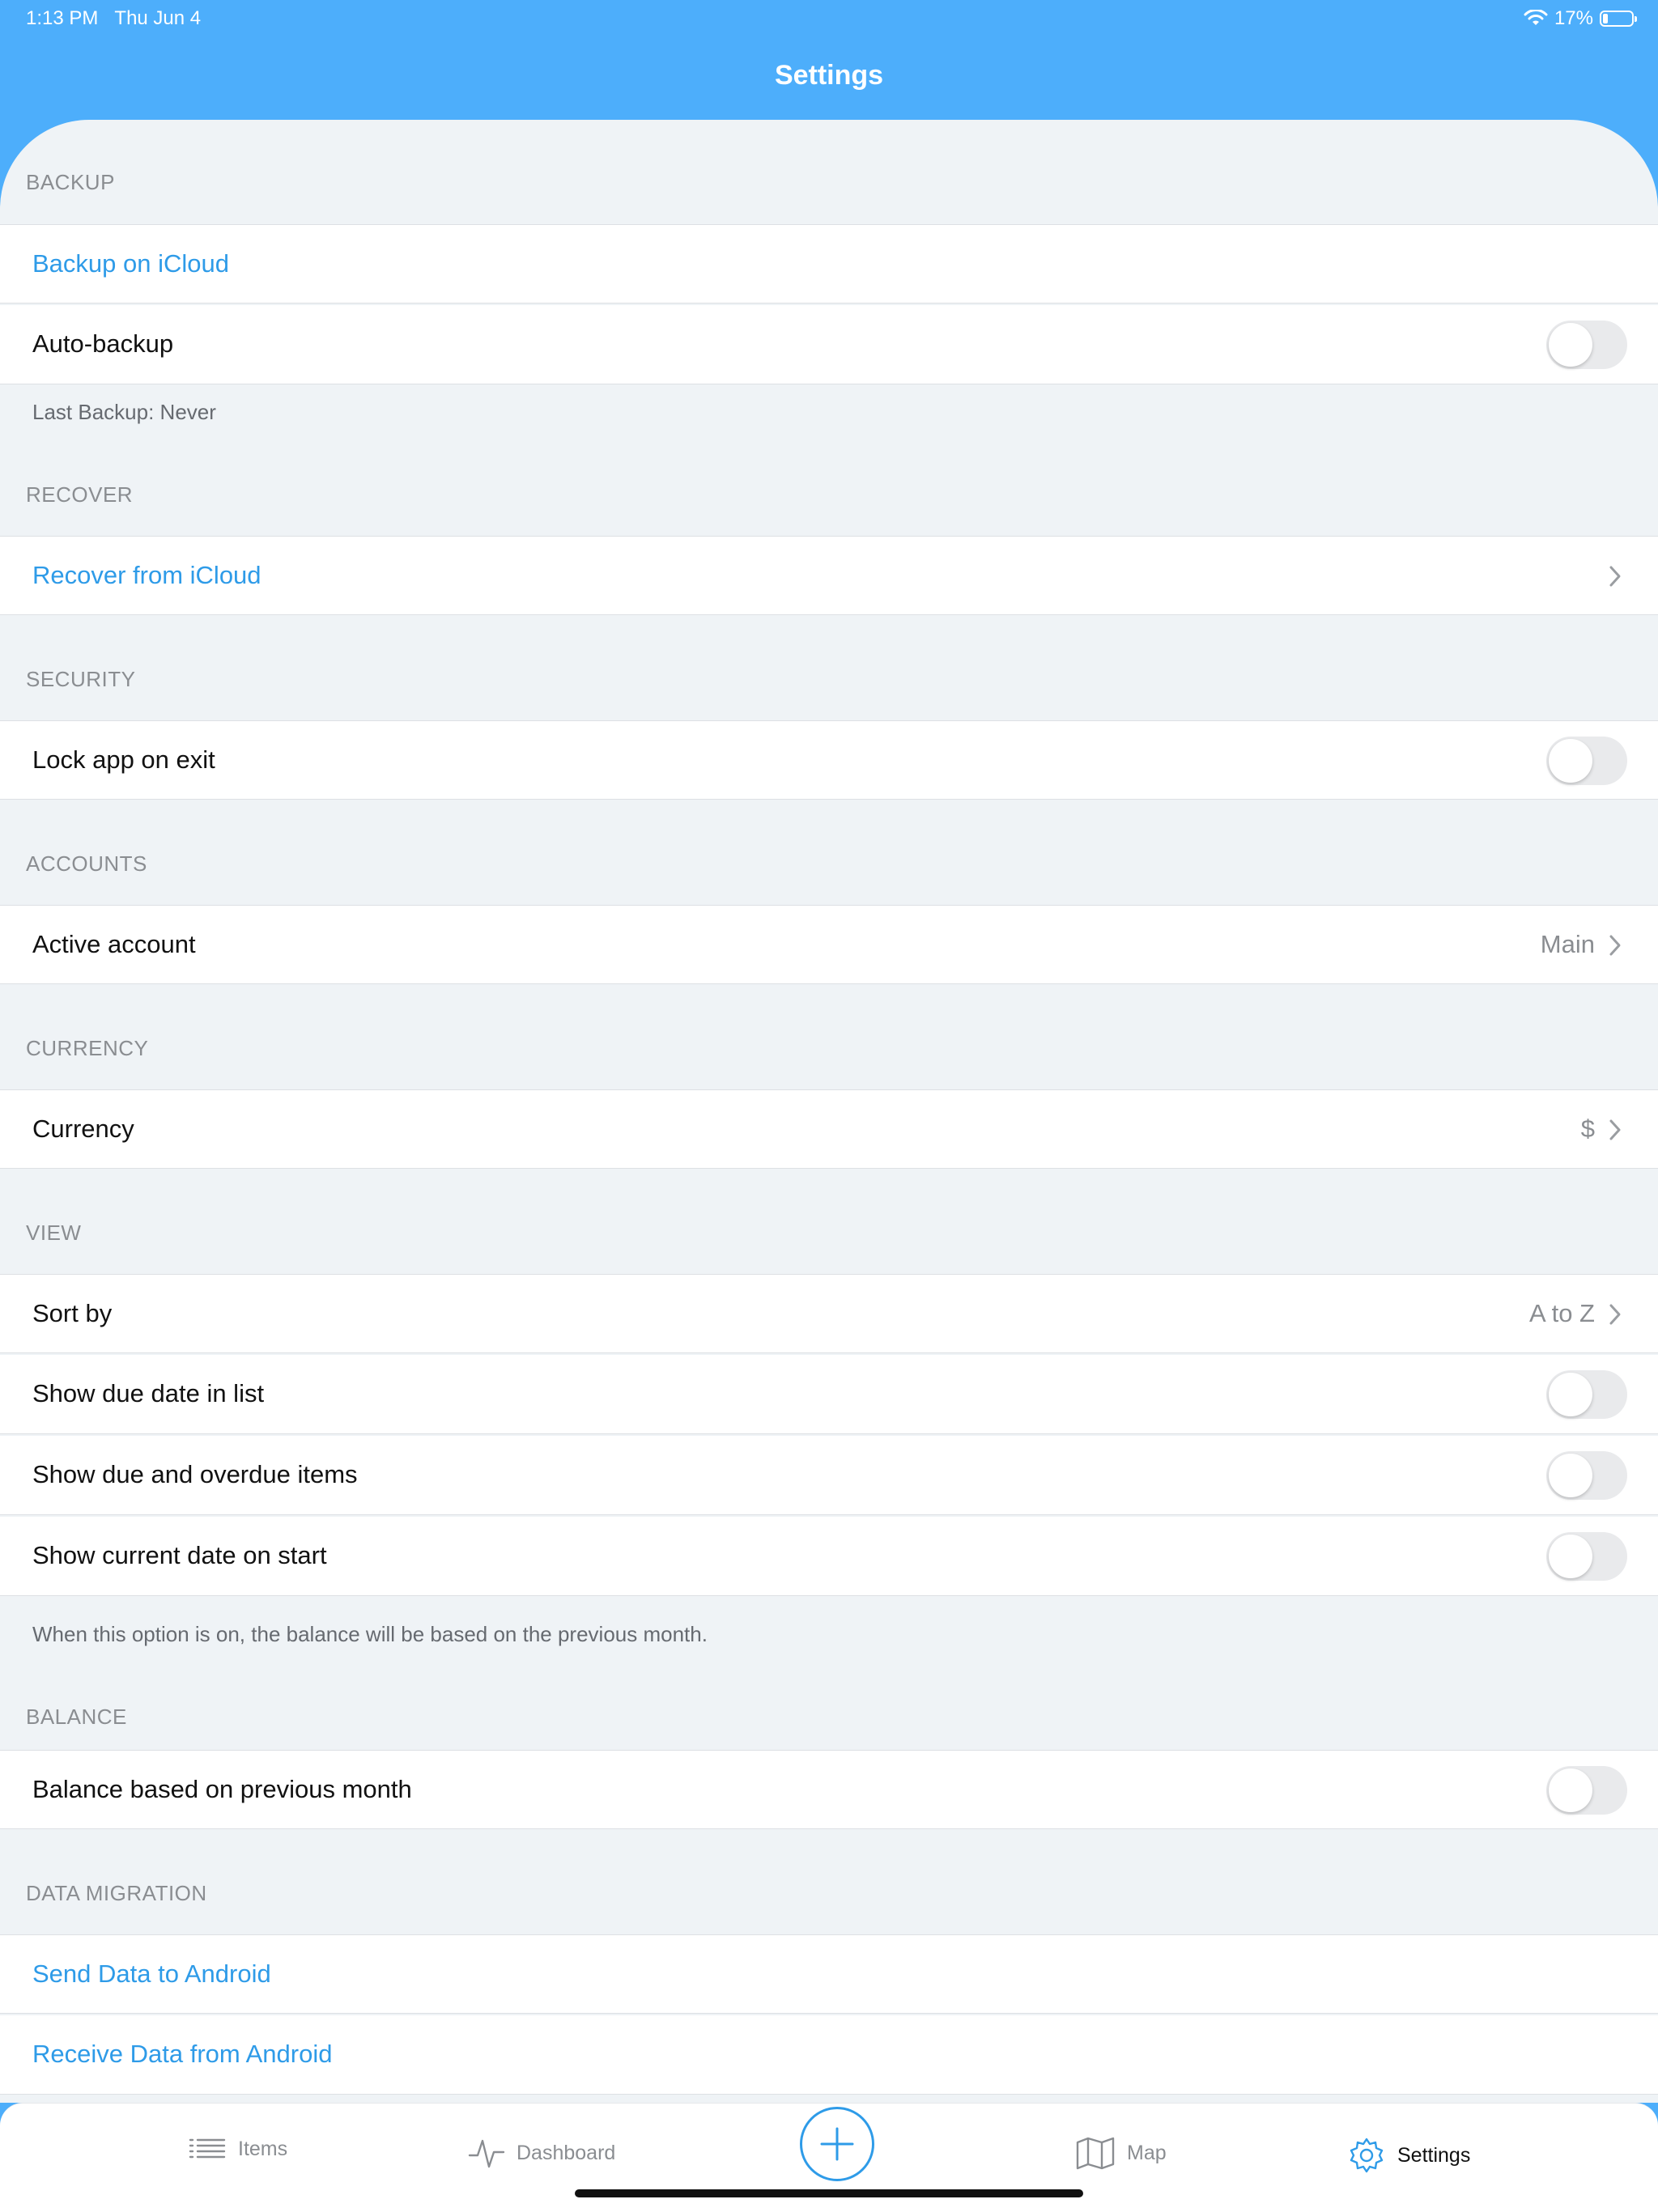  I want to click on status-time: 1:13 PM Thu Jun 4, so click(113, 18).